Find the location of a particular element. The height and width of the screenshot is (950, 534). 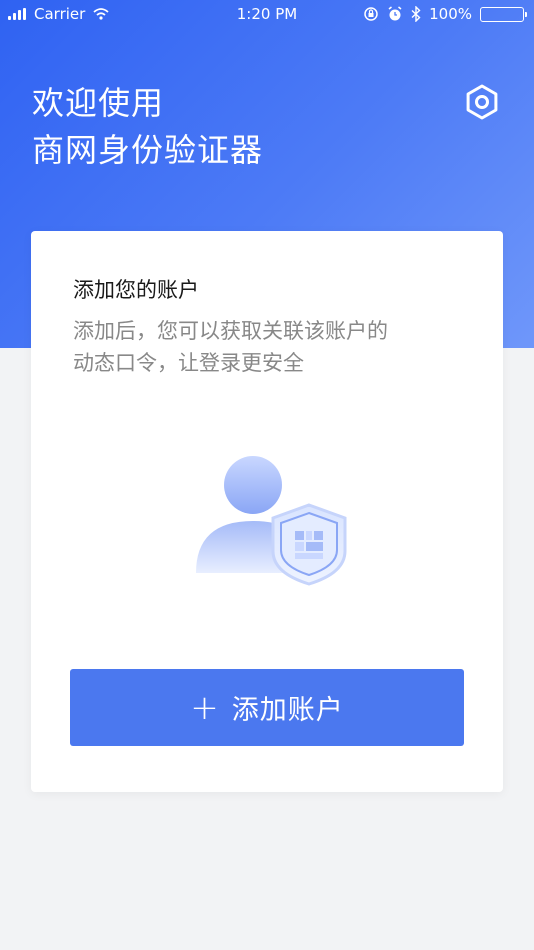

battery-percentage: 100% is located at coordinates (450, 14).